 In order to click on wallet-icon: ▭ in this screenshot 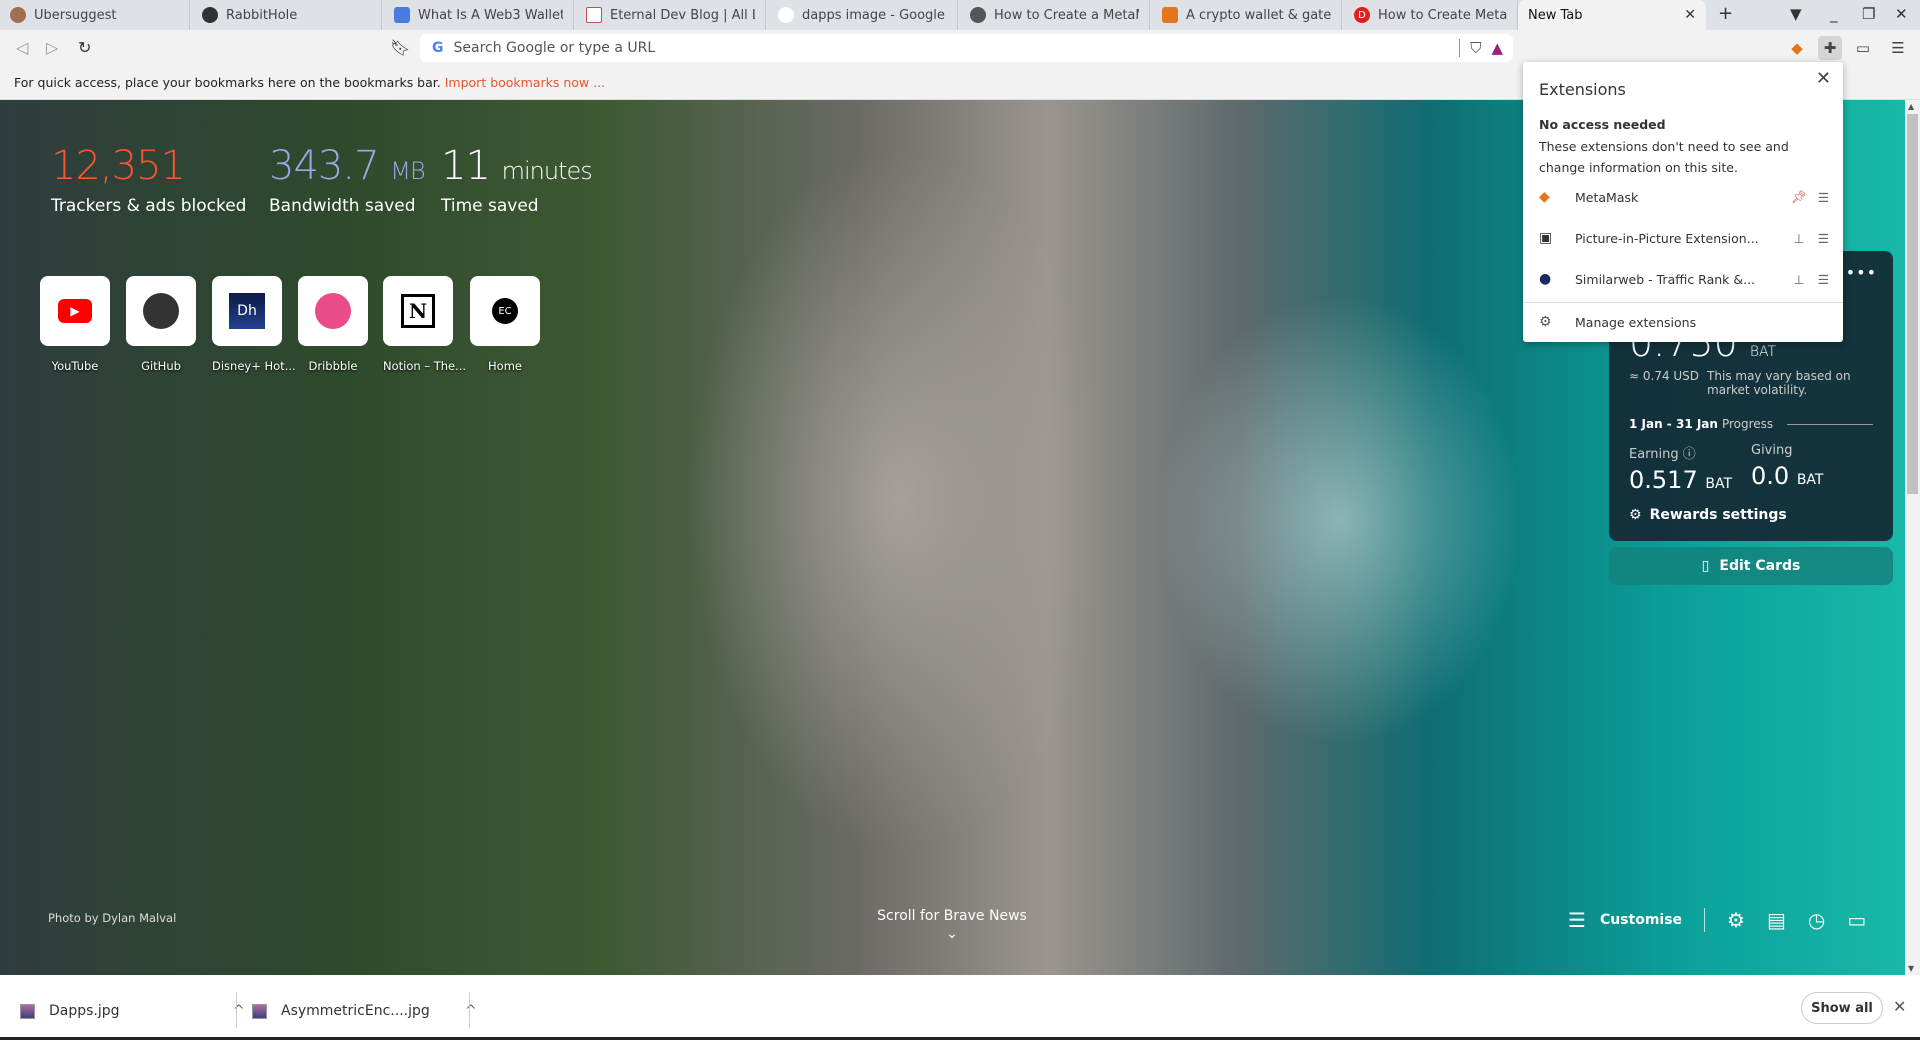, I will do `click(1863, 48)`.